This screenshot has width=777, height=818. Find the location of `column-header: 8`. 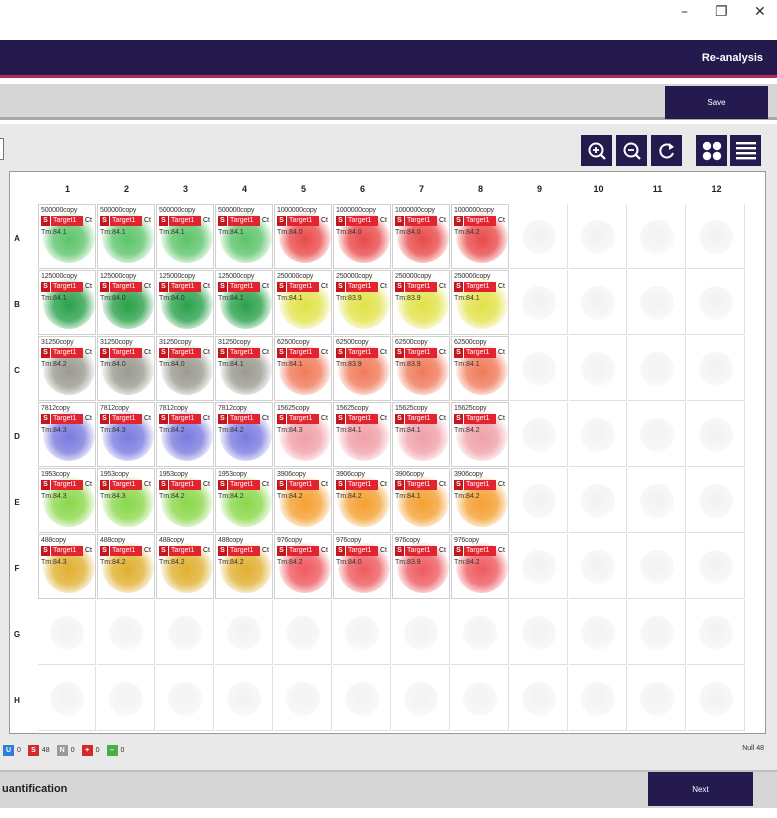

column-header: 8 is located at coordinates (480, 189).